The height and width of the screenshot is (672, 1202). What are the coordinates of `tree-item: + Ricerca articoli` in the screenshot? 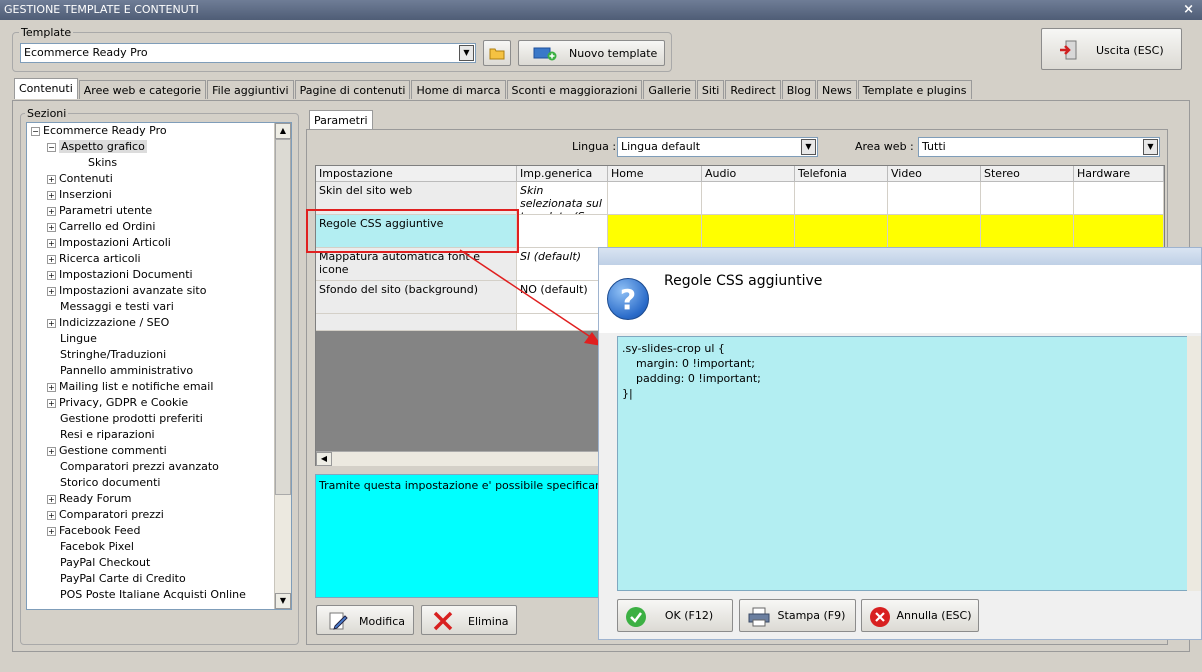 It's located at (159, 259).